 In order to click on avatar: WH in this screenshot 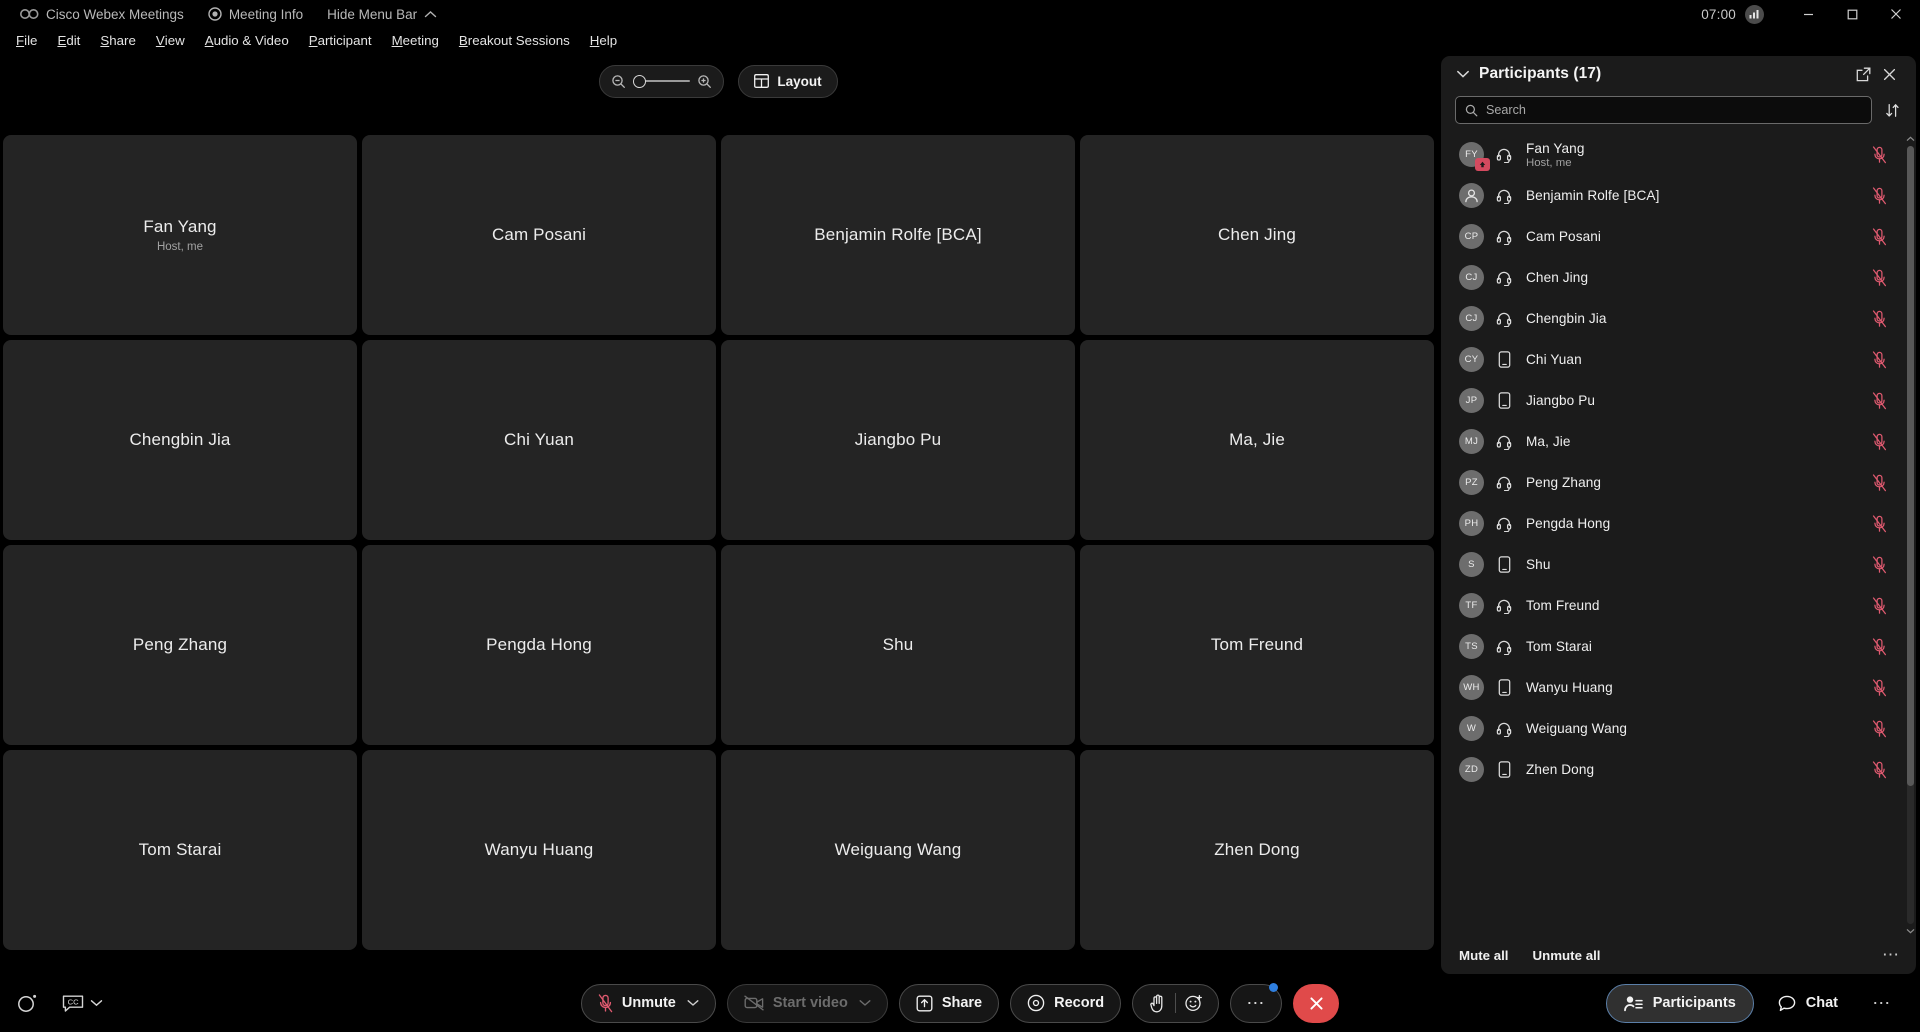, I will do `click(1471, 687)`.